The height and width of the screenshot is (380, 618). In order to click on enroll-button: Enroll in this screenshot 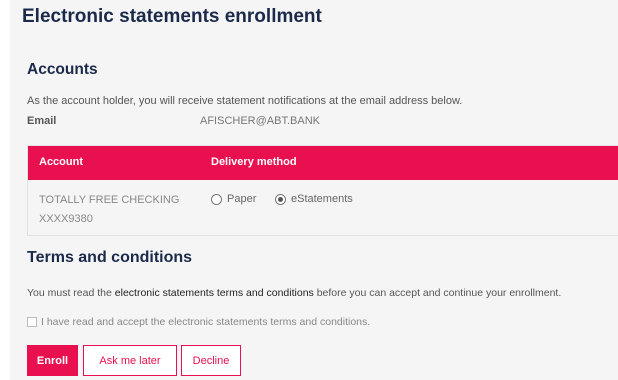, I will do `click(52, 360)`.